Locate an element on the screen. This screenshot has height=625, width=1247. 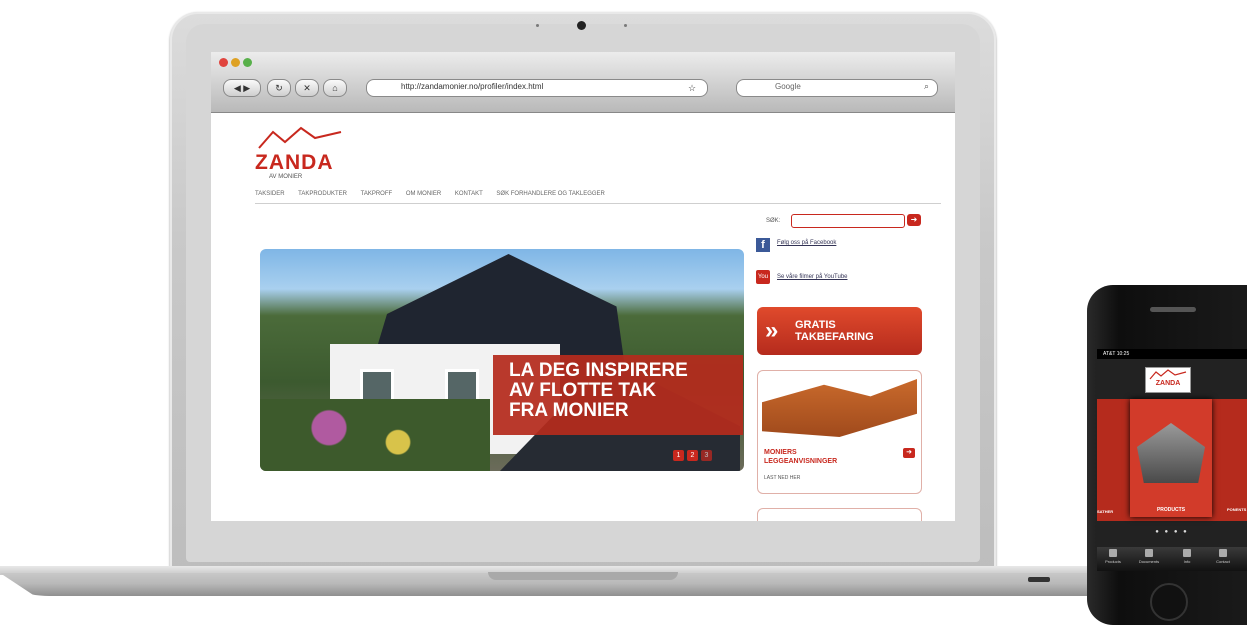
bookmark-icon: ☆ is located at coordinates (692, 88).